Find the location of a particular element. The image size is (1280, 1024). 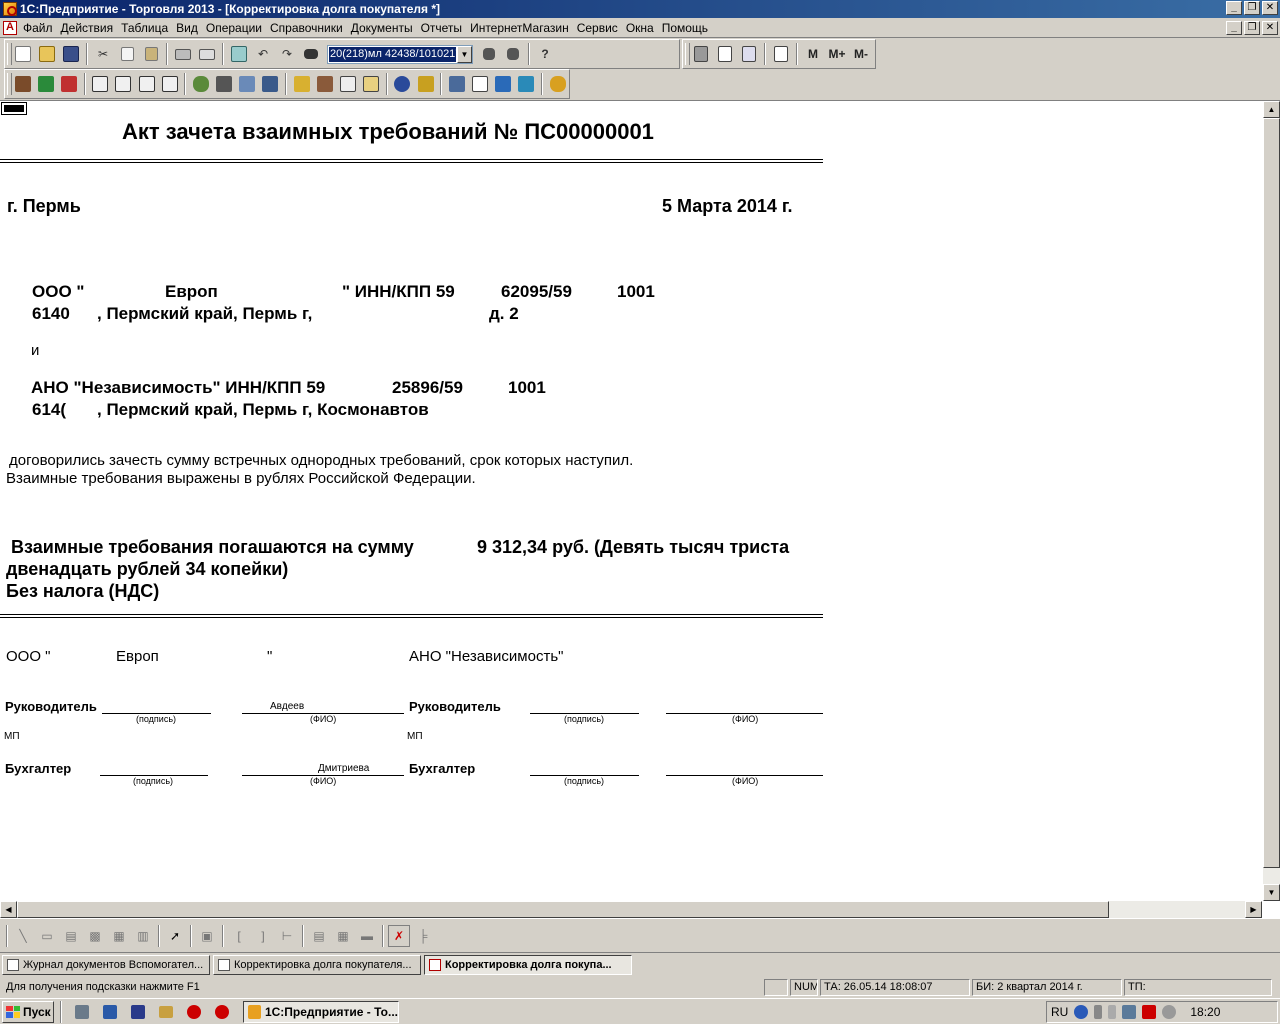

calendar-icon is located at coordinates (725, 54).